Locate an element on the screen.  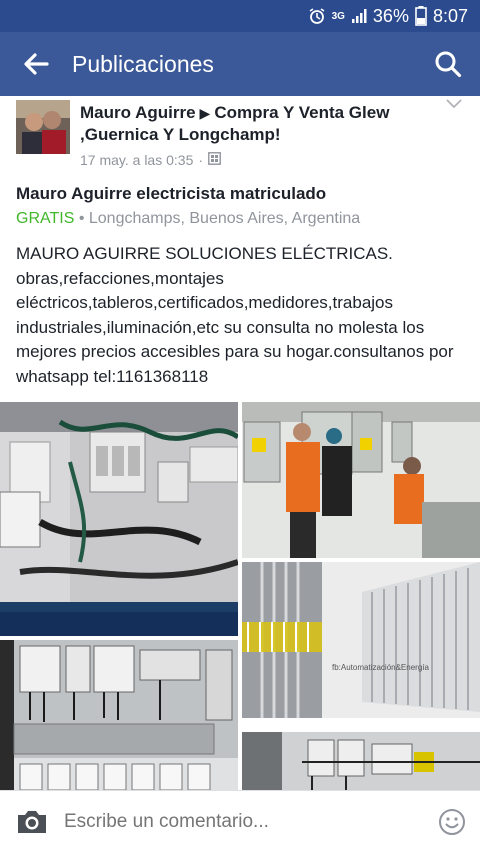
photo-watermark: fb:Automatización&Energía is located at coordinates (380, 667).